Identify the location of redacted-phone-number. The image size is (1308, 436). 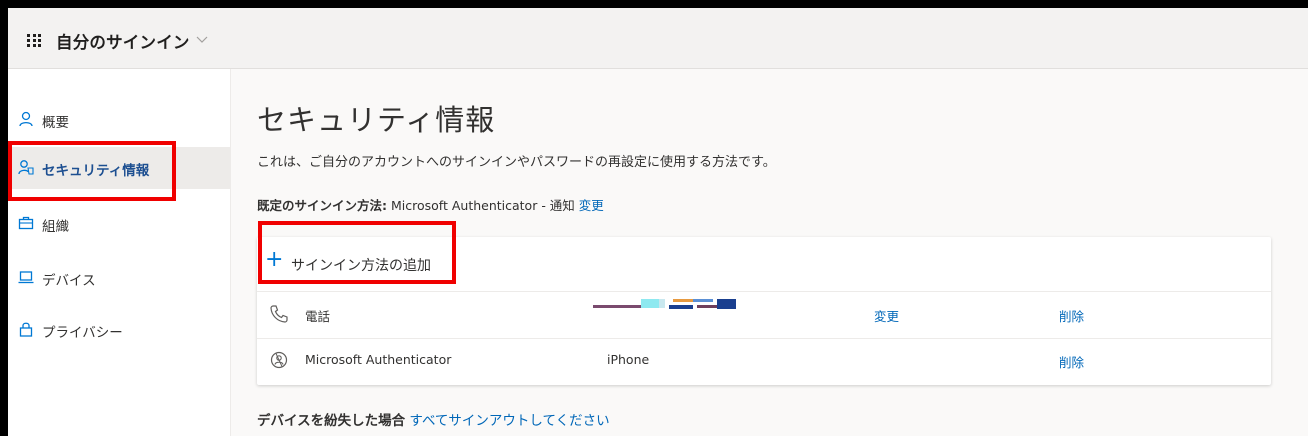
(664, 305).